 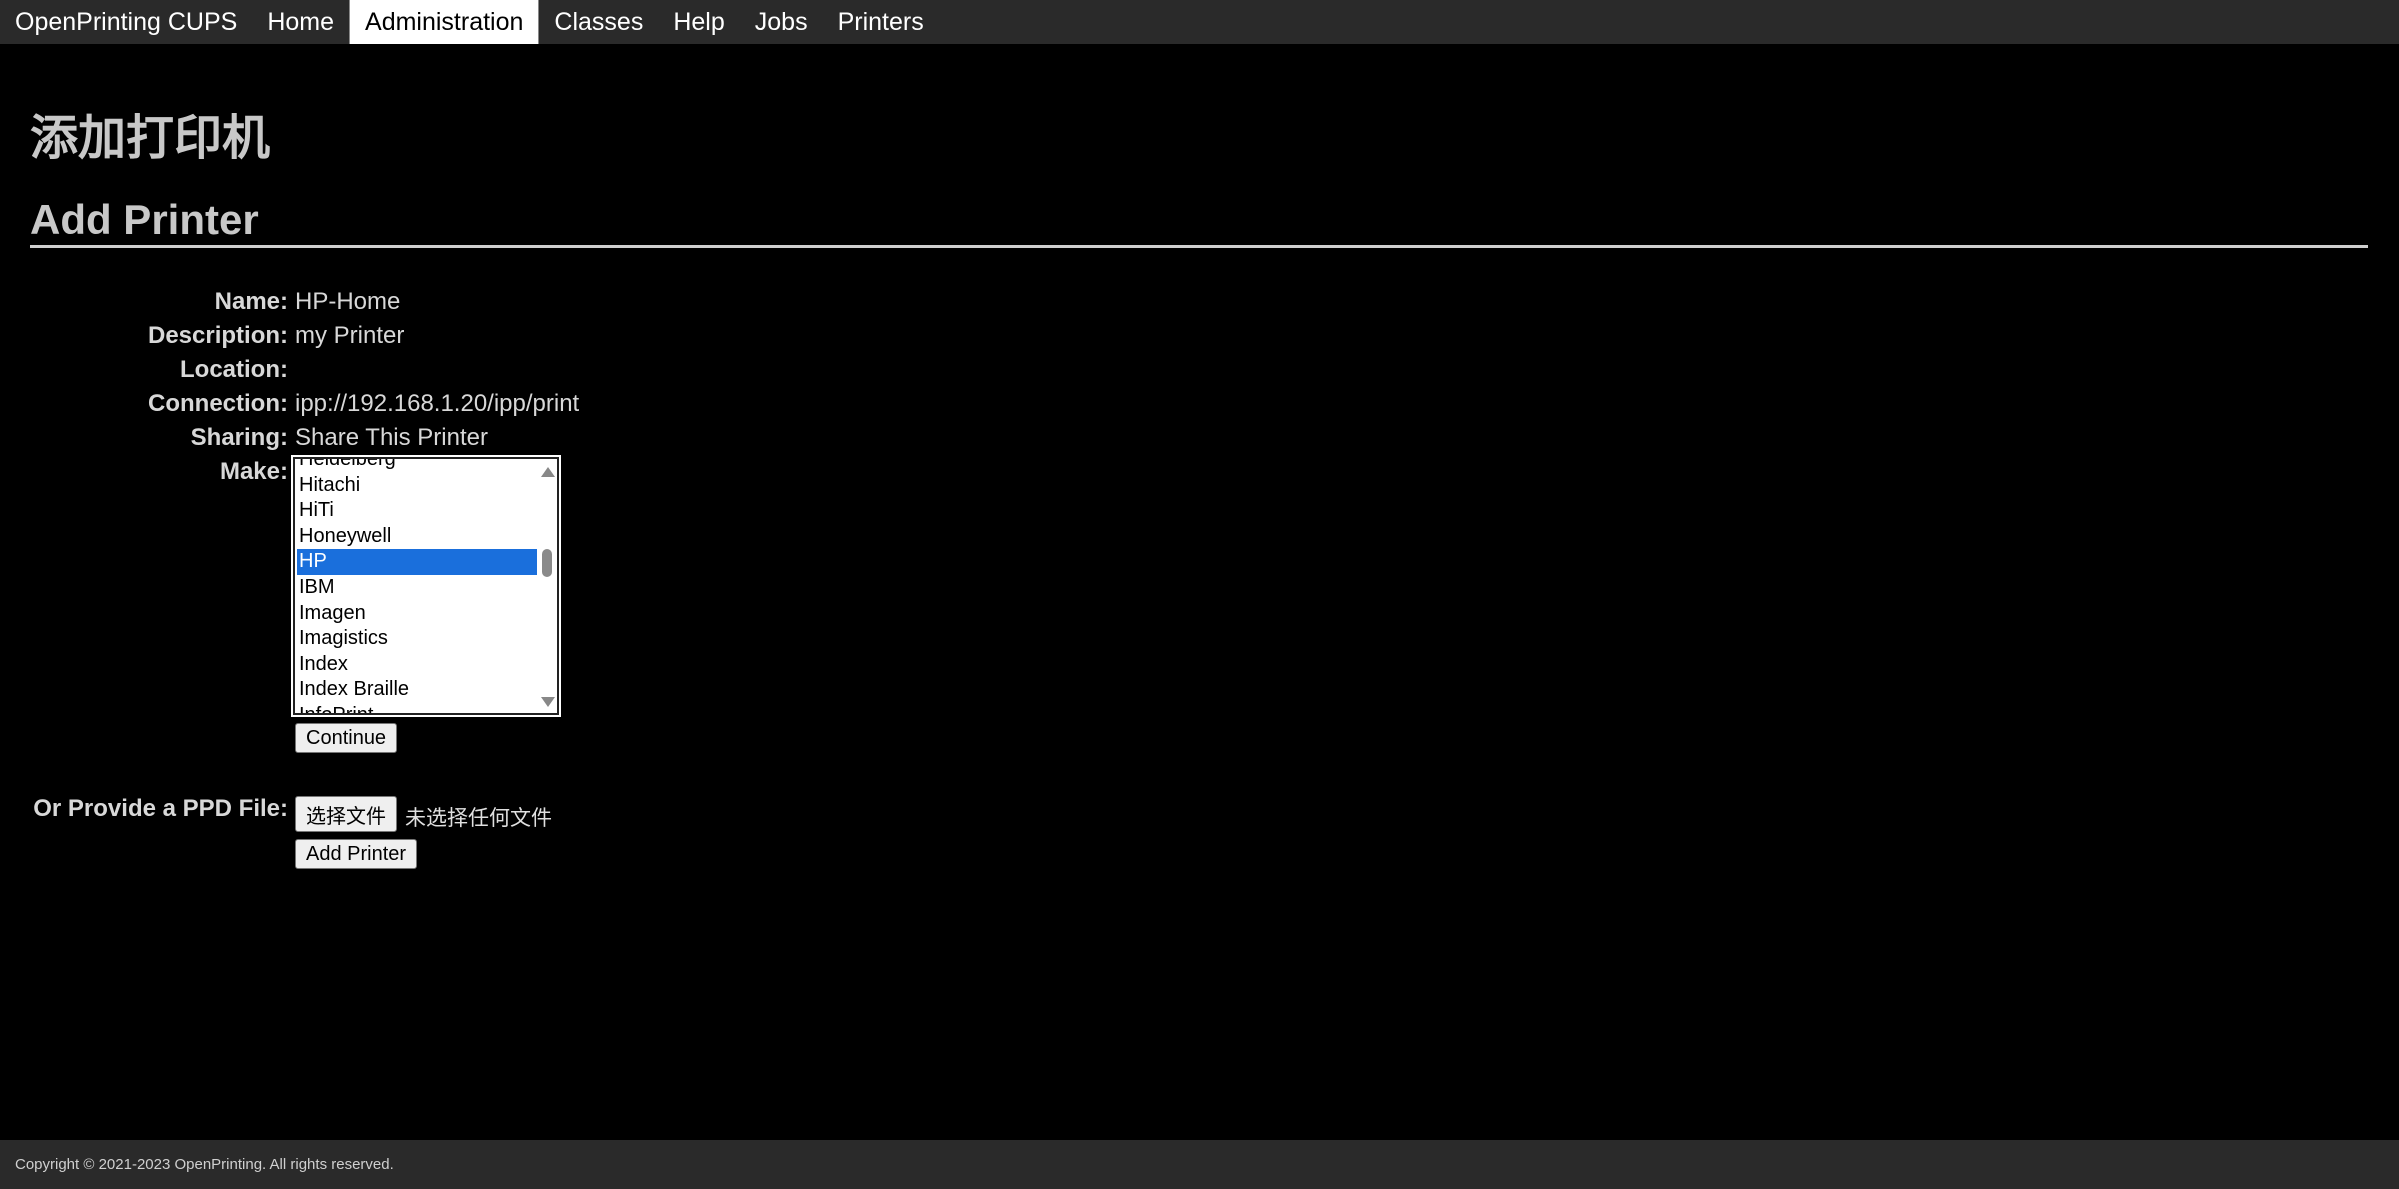 What do you see at coordinates (881, 22) in the screenshot?
I see `nav-item-printers: Printers` at bounding box center [881, 22].